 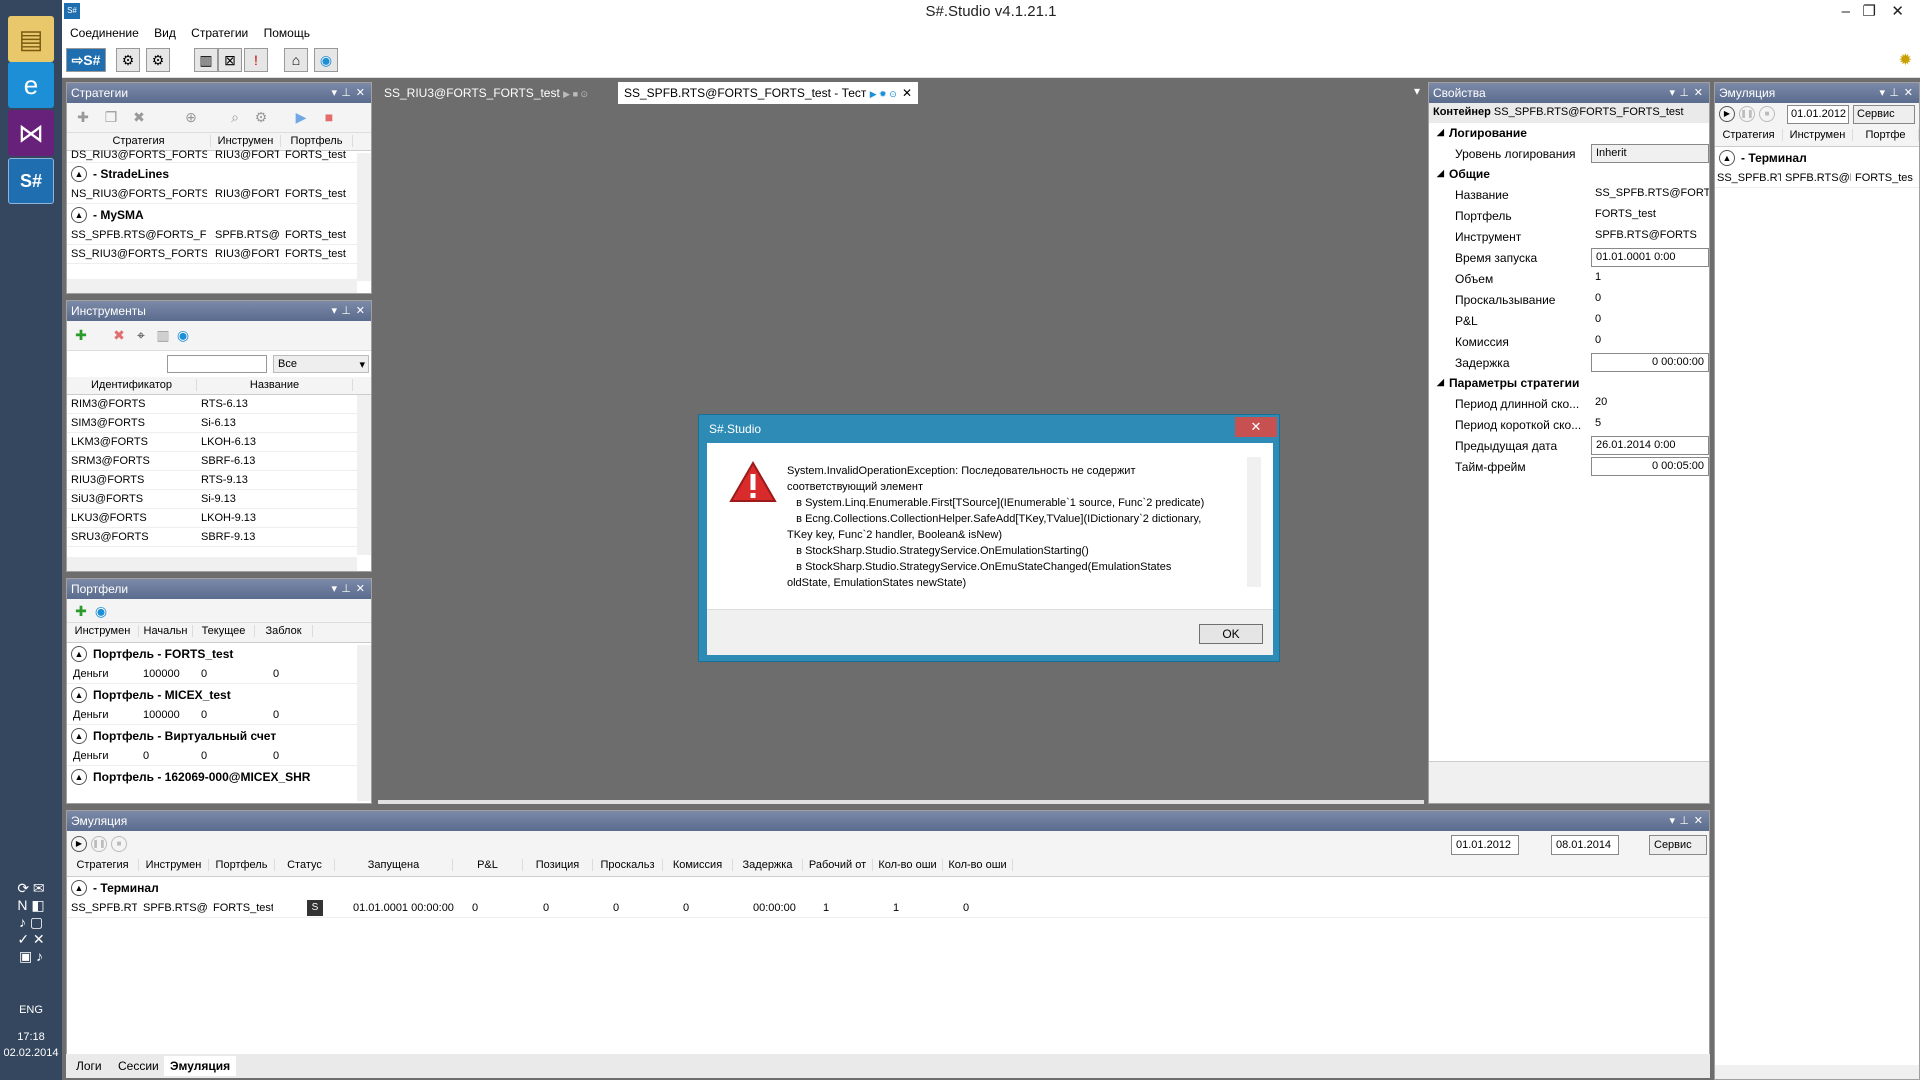 I want to click on group-header: ▲ Портфель - 162069-000@MICEX_SHR, so click(x=219, y=777).